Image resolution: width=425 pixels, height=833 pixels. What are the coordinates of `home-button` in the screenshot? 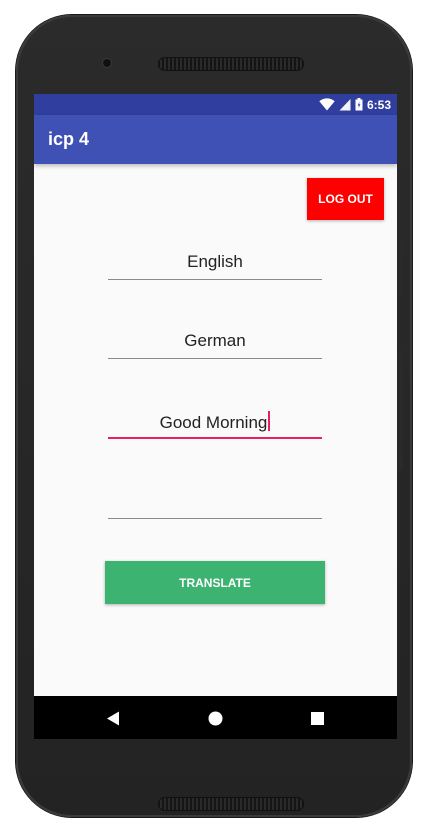 It's located at (215, 718).